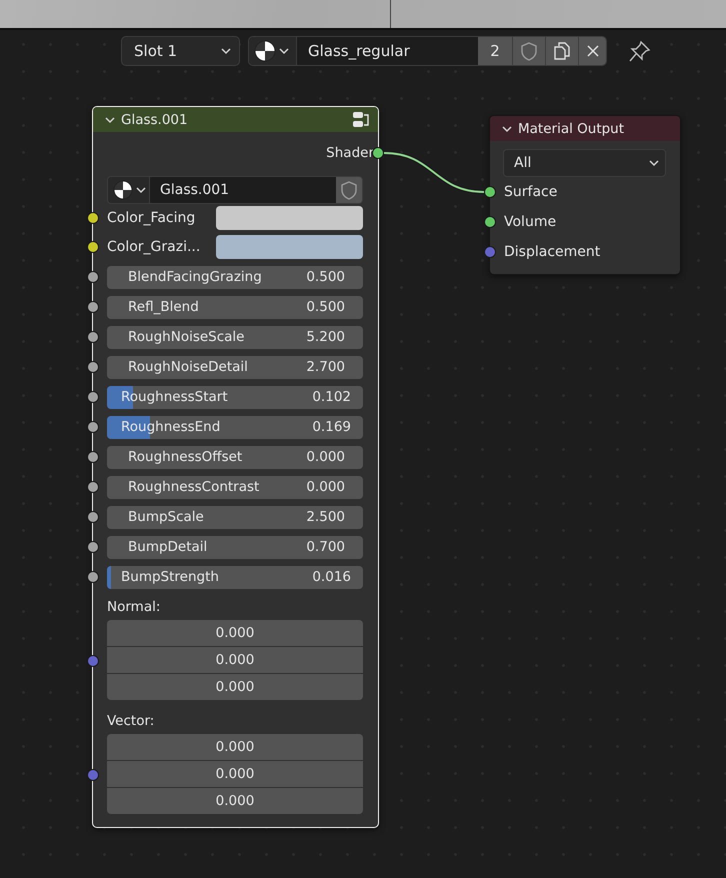 Image resolution: width=726 pixels, height=878 pixels. What do you see at coordinates (180, 51) in the screenshot?
I see `slot-dropdown: Slot 1` at bounding box center [180, 51].